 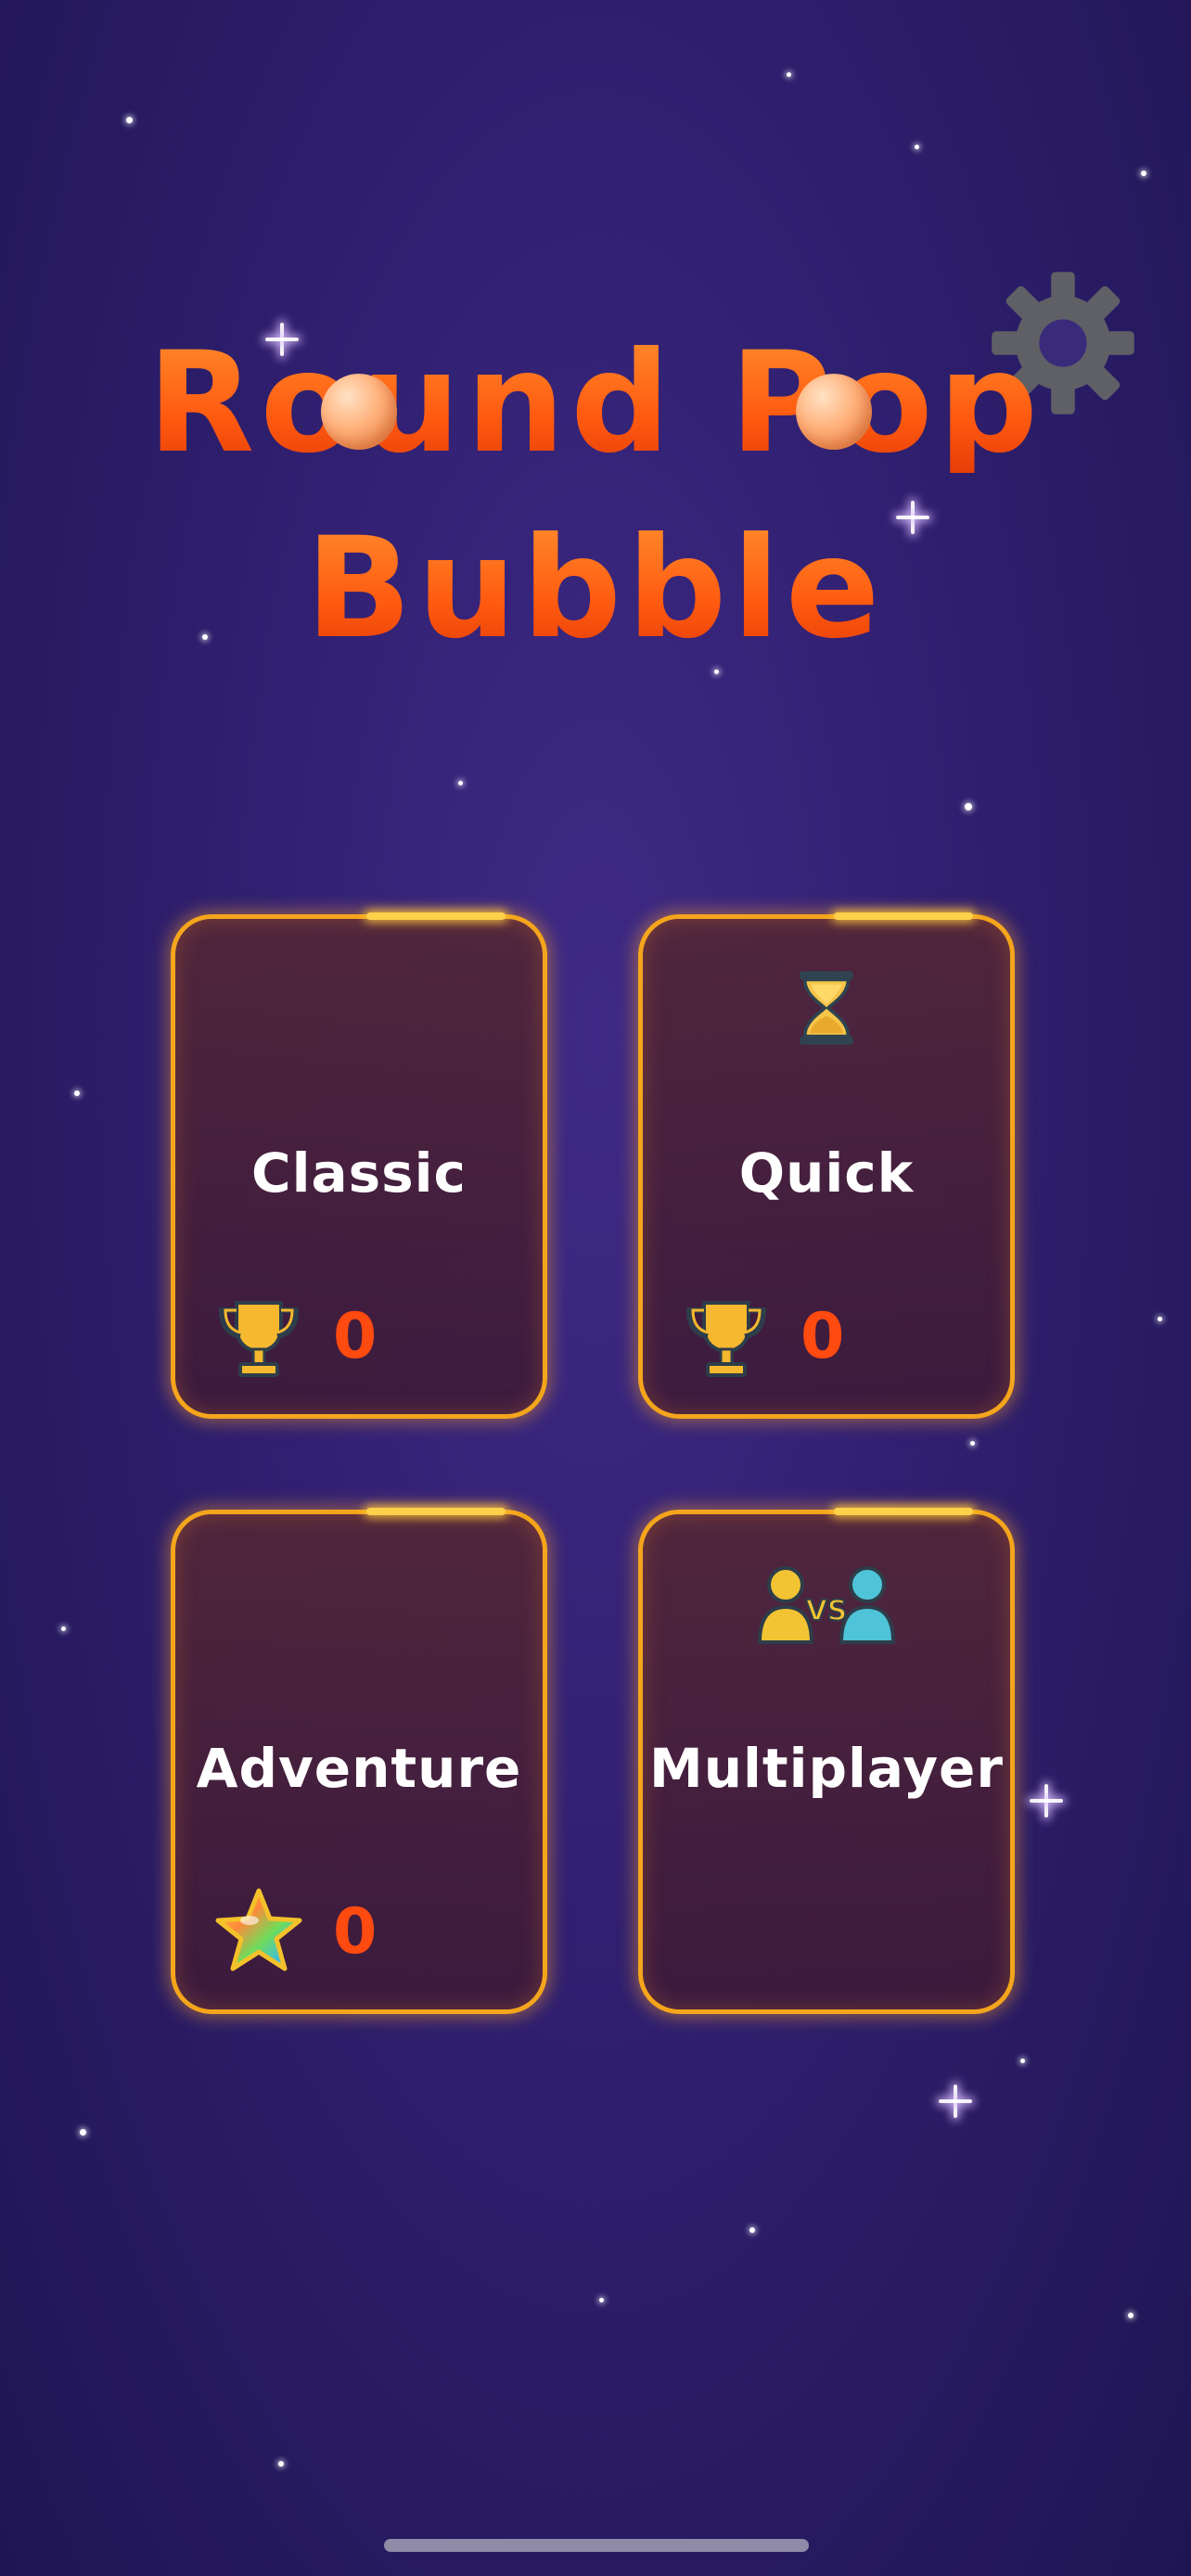 I want to click on game-title-line-2: Bubble, so click(x=595, y=588).